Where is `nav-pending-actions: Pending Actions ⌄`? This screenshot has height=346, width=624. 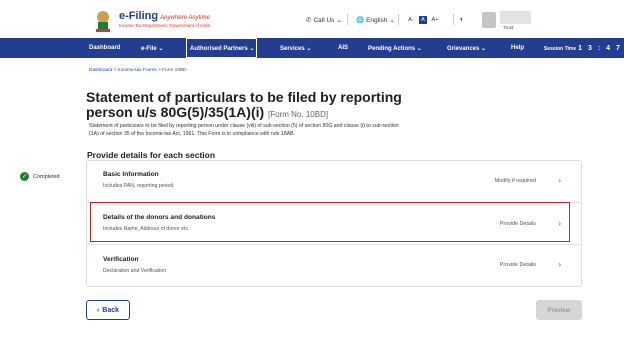
nav-pending-actions: Pending Actions ⌄ is located at coordinates (395, 48).